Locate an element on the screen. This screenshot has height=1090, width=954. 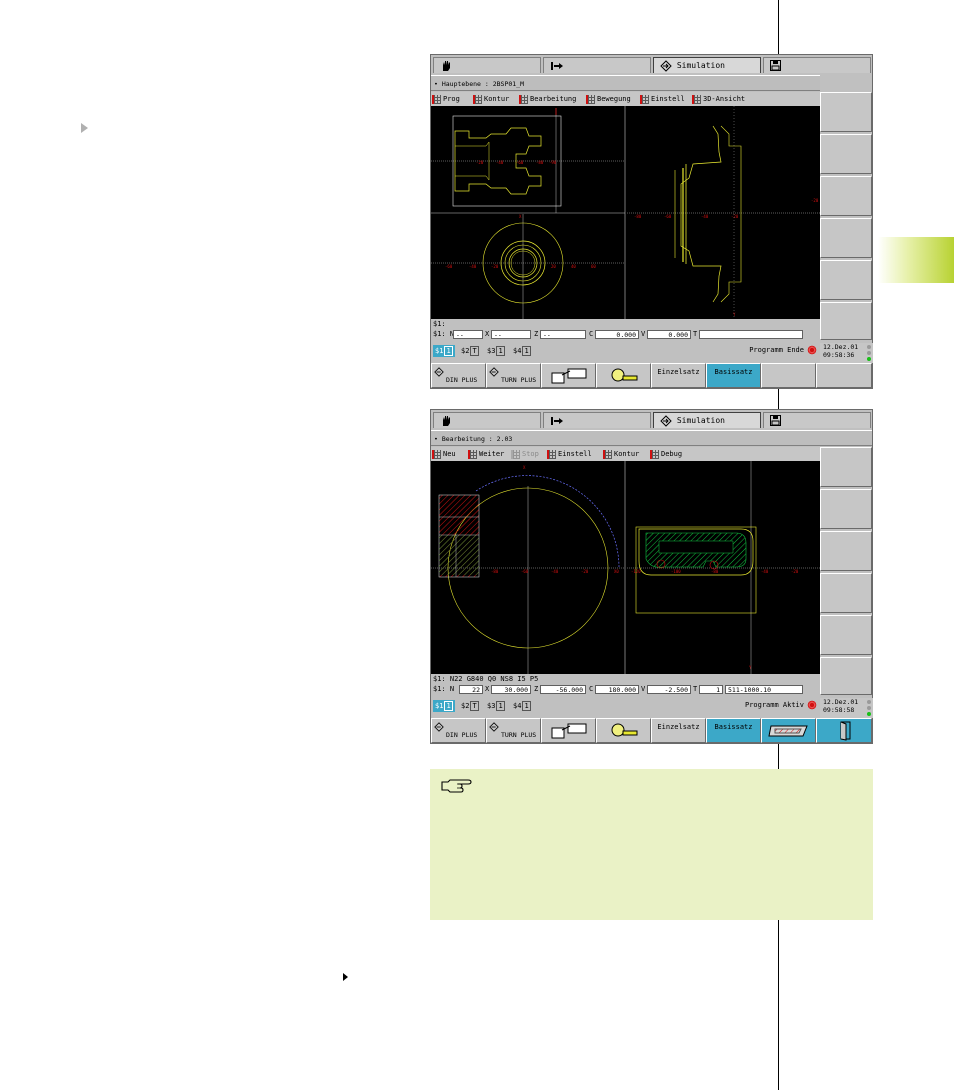
date: 12.Dez.01 is located at coordinates (841, 702).